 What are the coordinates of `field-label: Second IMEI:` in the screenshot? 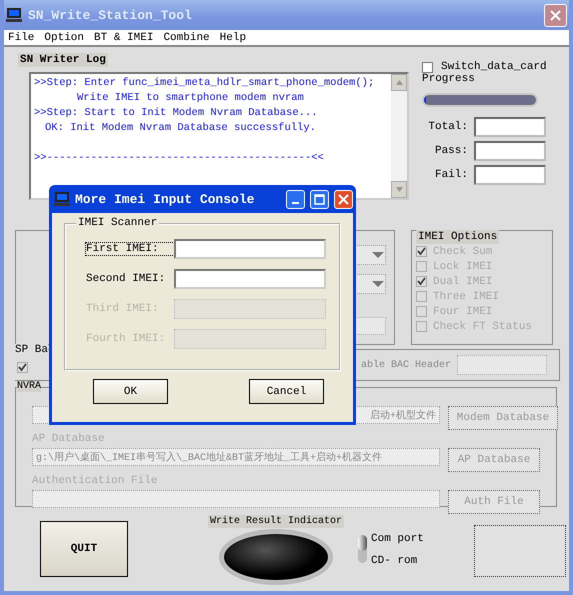 It's located at (126, 279).